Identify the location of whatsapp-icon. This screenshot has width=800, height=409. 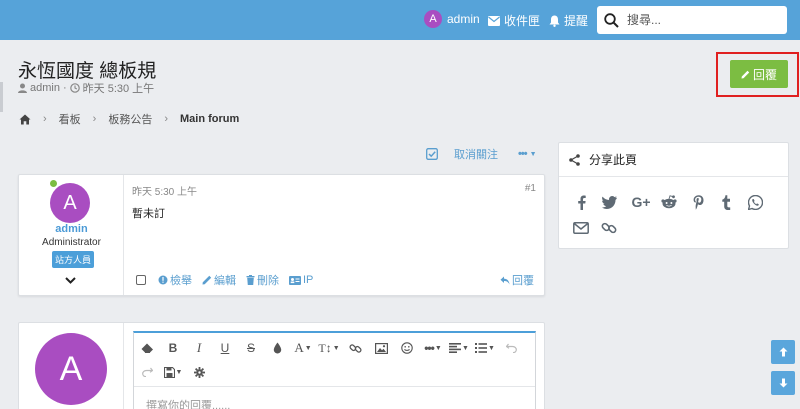
(755, 202).